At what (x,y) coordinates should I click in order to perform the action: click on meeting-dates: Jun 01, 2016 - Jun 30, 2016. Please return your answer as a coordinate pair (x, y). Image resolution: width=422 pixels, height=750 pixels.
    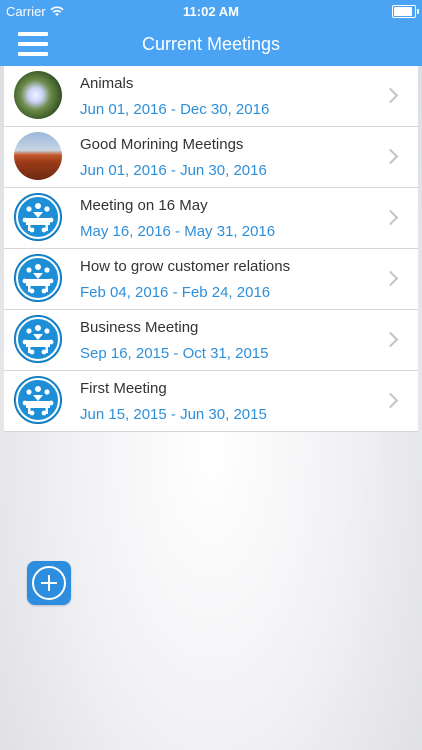
    Looking at the image, I should click on (173, 170).